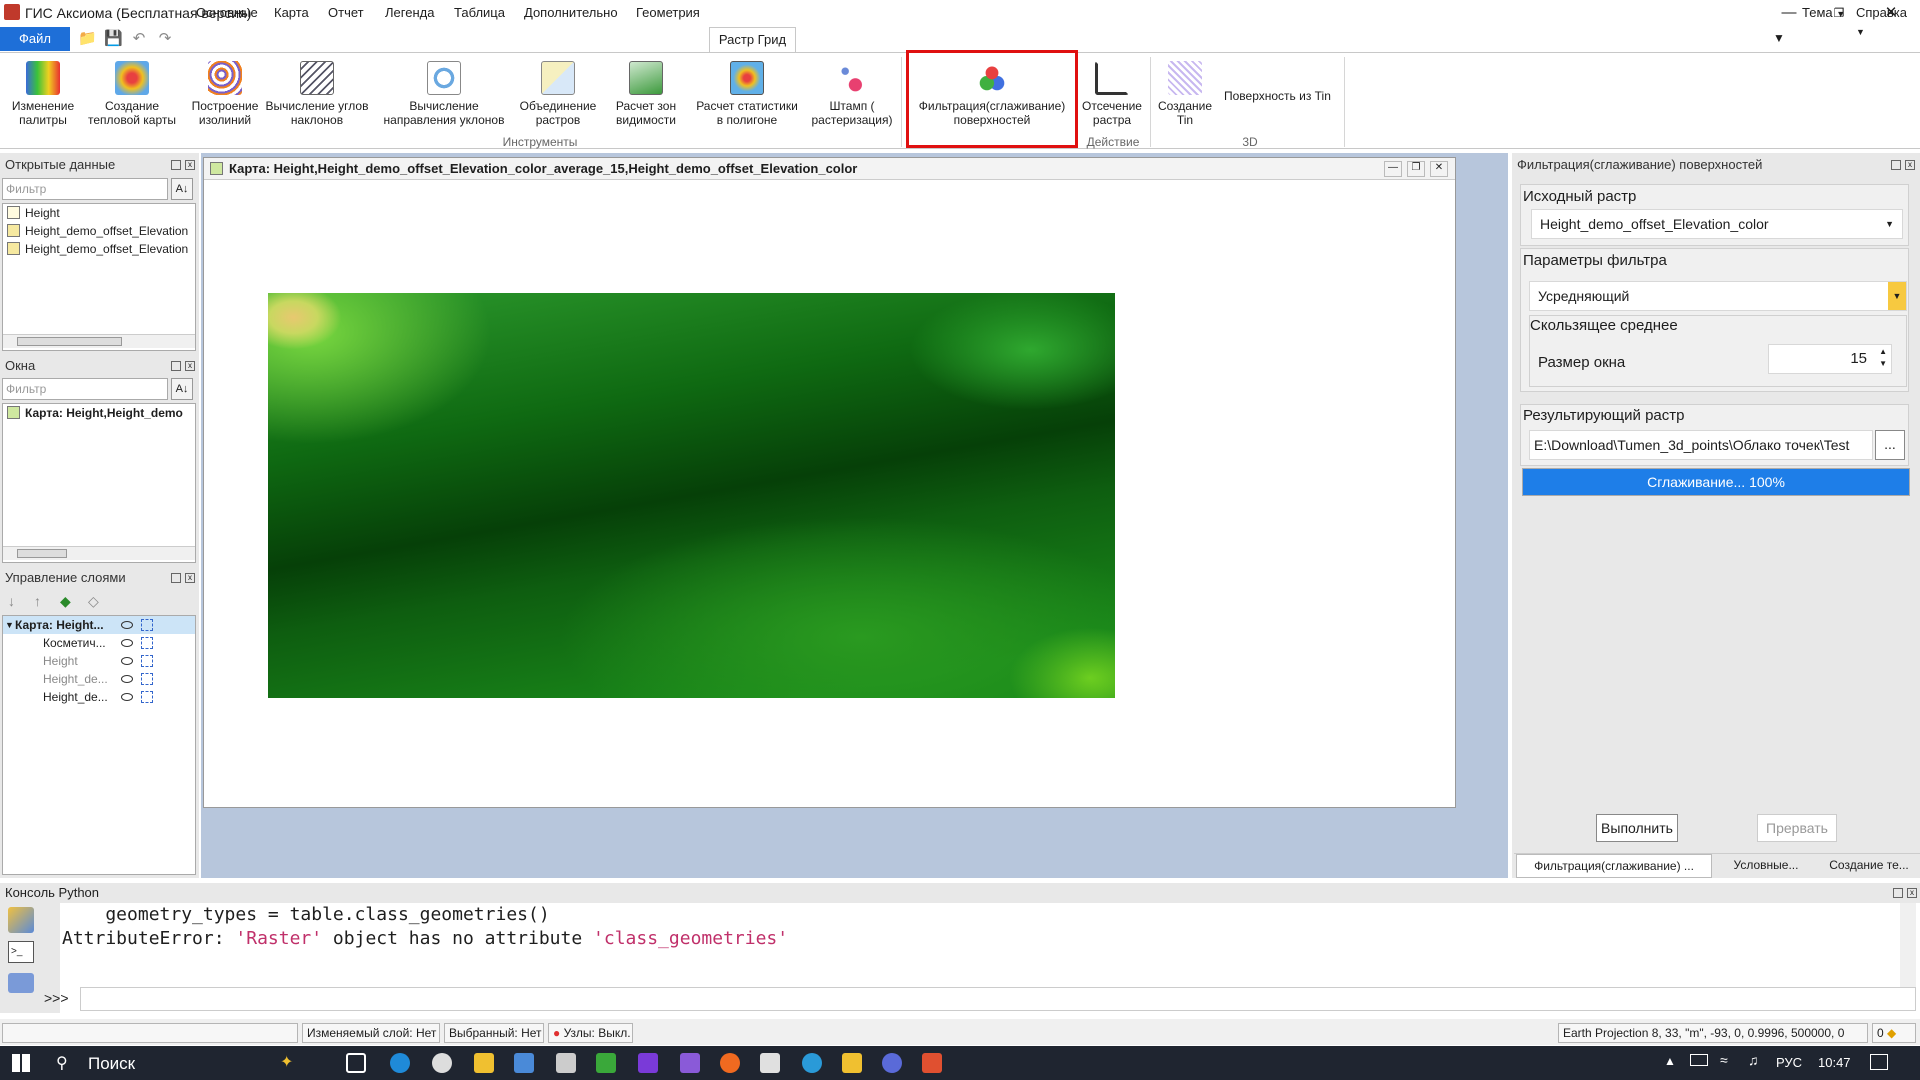 The width and height of the screenshot is (1920, 1080). Describe the element at coordinates (400, 1063) in the screenshot. I see `edge-icon` at that location.